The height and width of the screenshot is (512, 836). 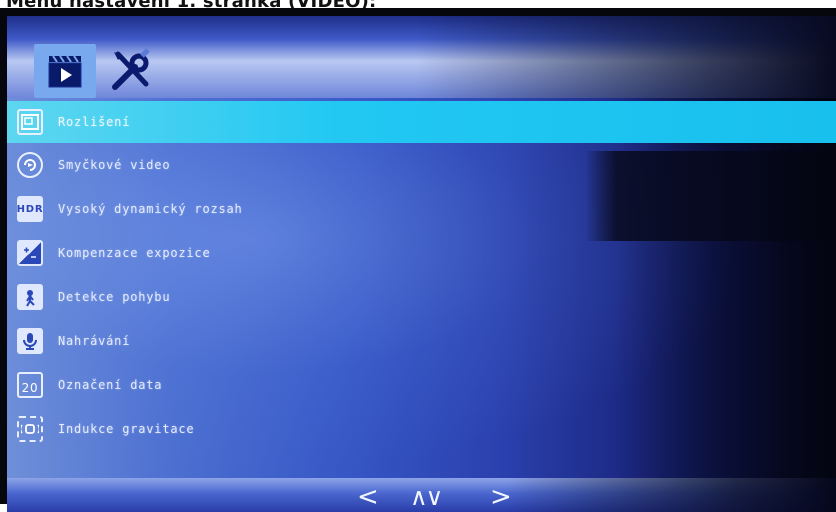 I want to click on exposure-icon, so click(x=30, y=253).